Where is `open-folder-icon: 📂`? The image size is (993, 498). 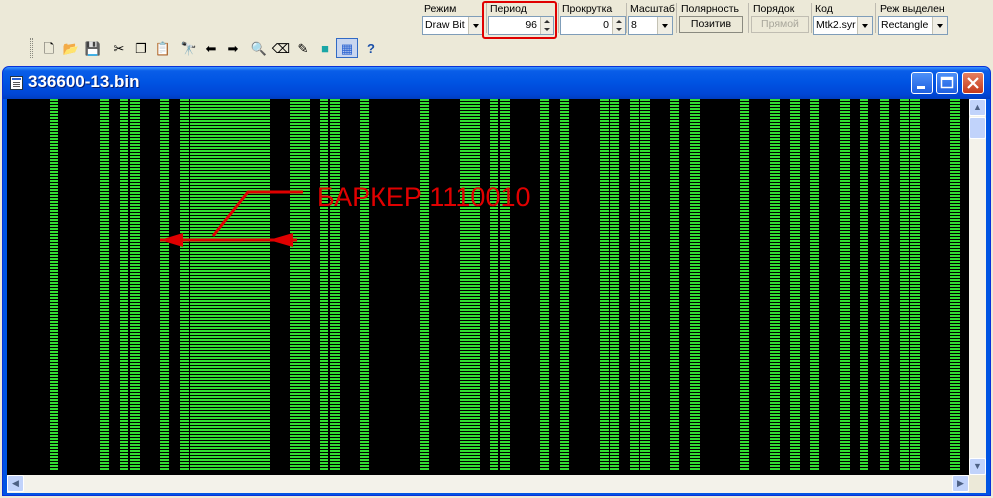
open-folder-icon: 📂 is located at coordinates (71, 48).